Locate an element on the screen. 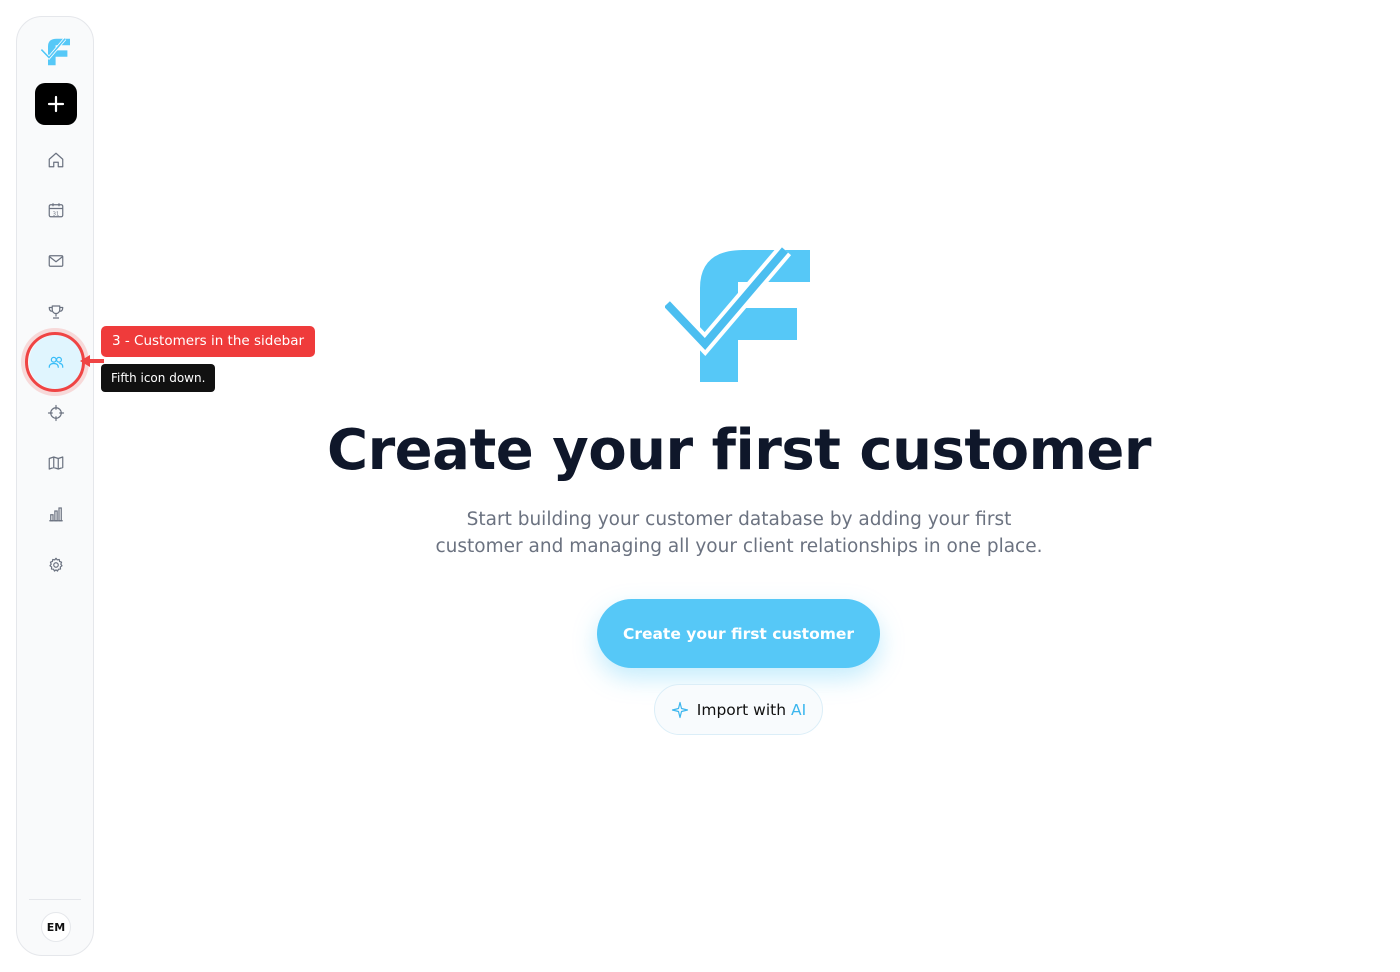 Image resolution: width=1400 pixels, height=972 pixels. sidebar-item-target is located at coordinates (56, 413).